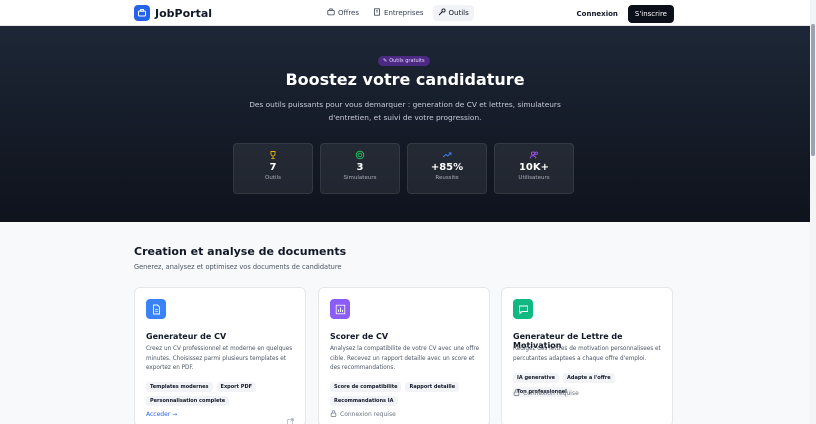 The width and height of the screenshot is (816, 424). I want to click on tag: Personnalisation complete, so click(188, 401).